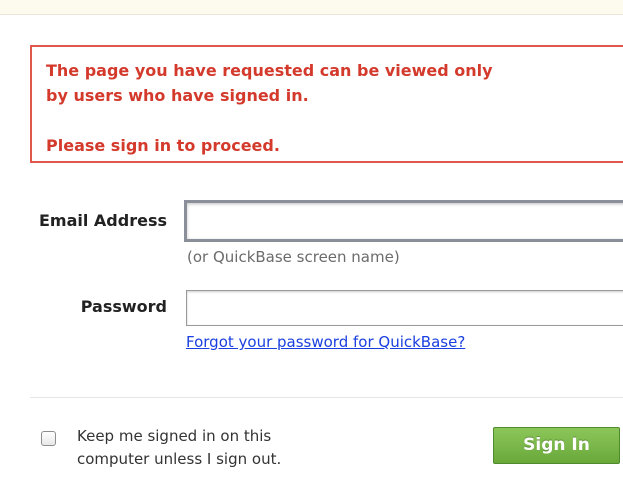  What do you see at coordinates (163, 145) in the screenshot?
I see `error-line-3: Please sign in to proceed.` at bounding box center [163, 145].